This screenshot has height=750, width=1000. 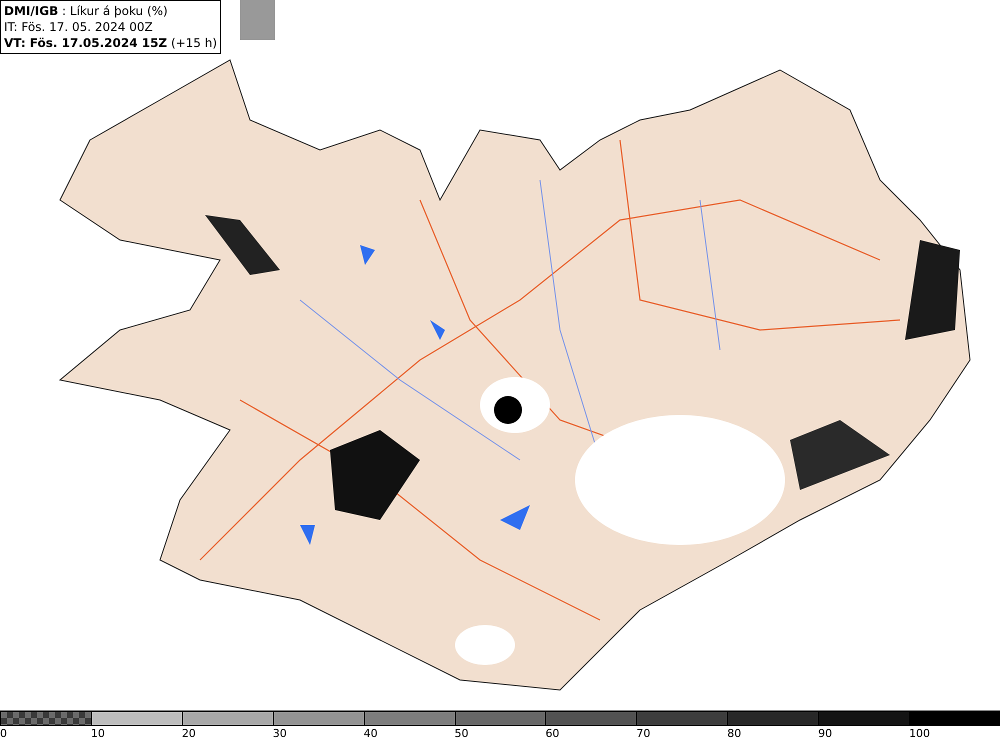 I want to click on legend-label: 0, so click(x=3, y=733).